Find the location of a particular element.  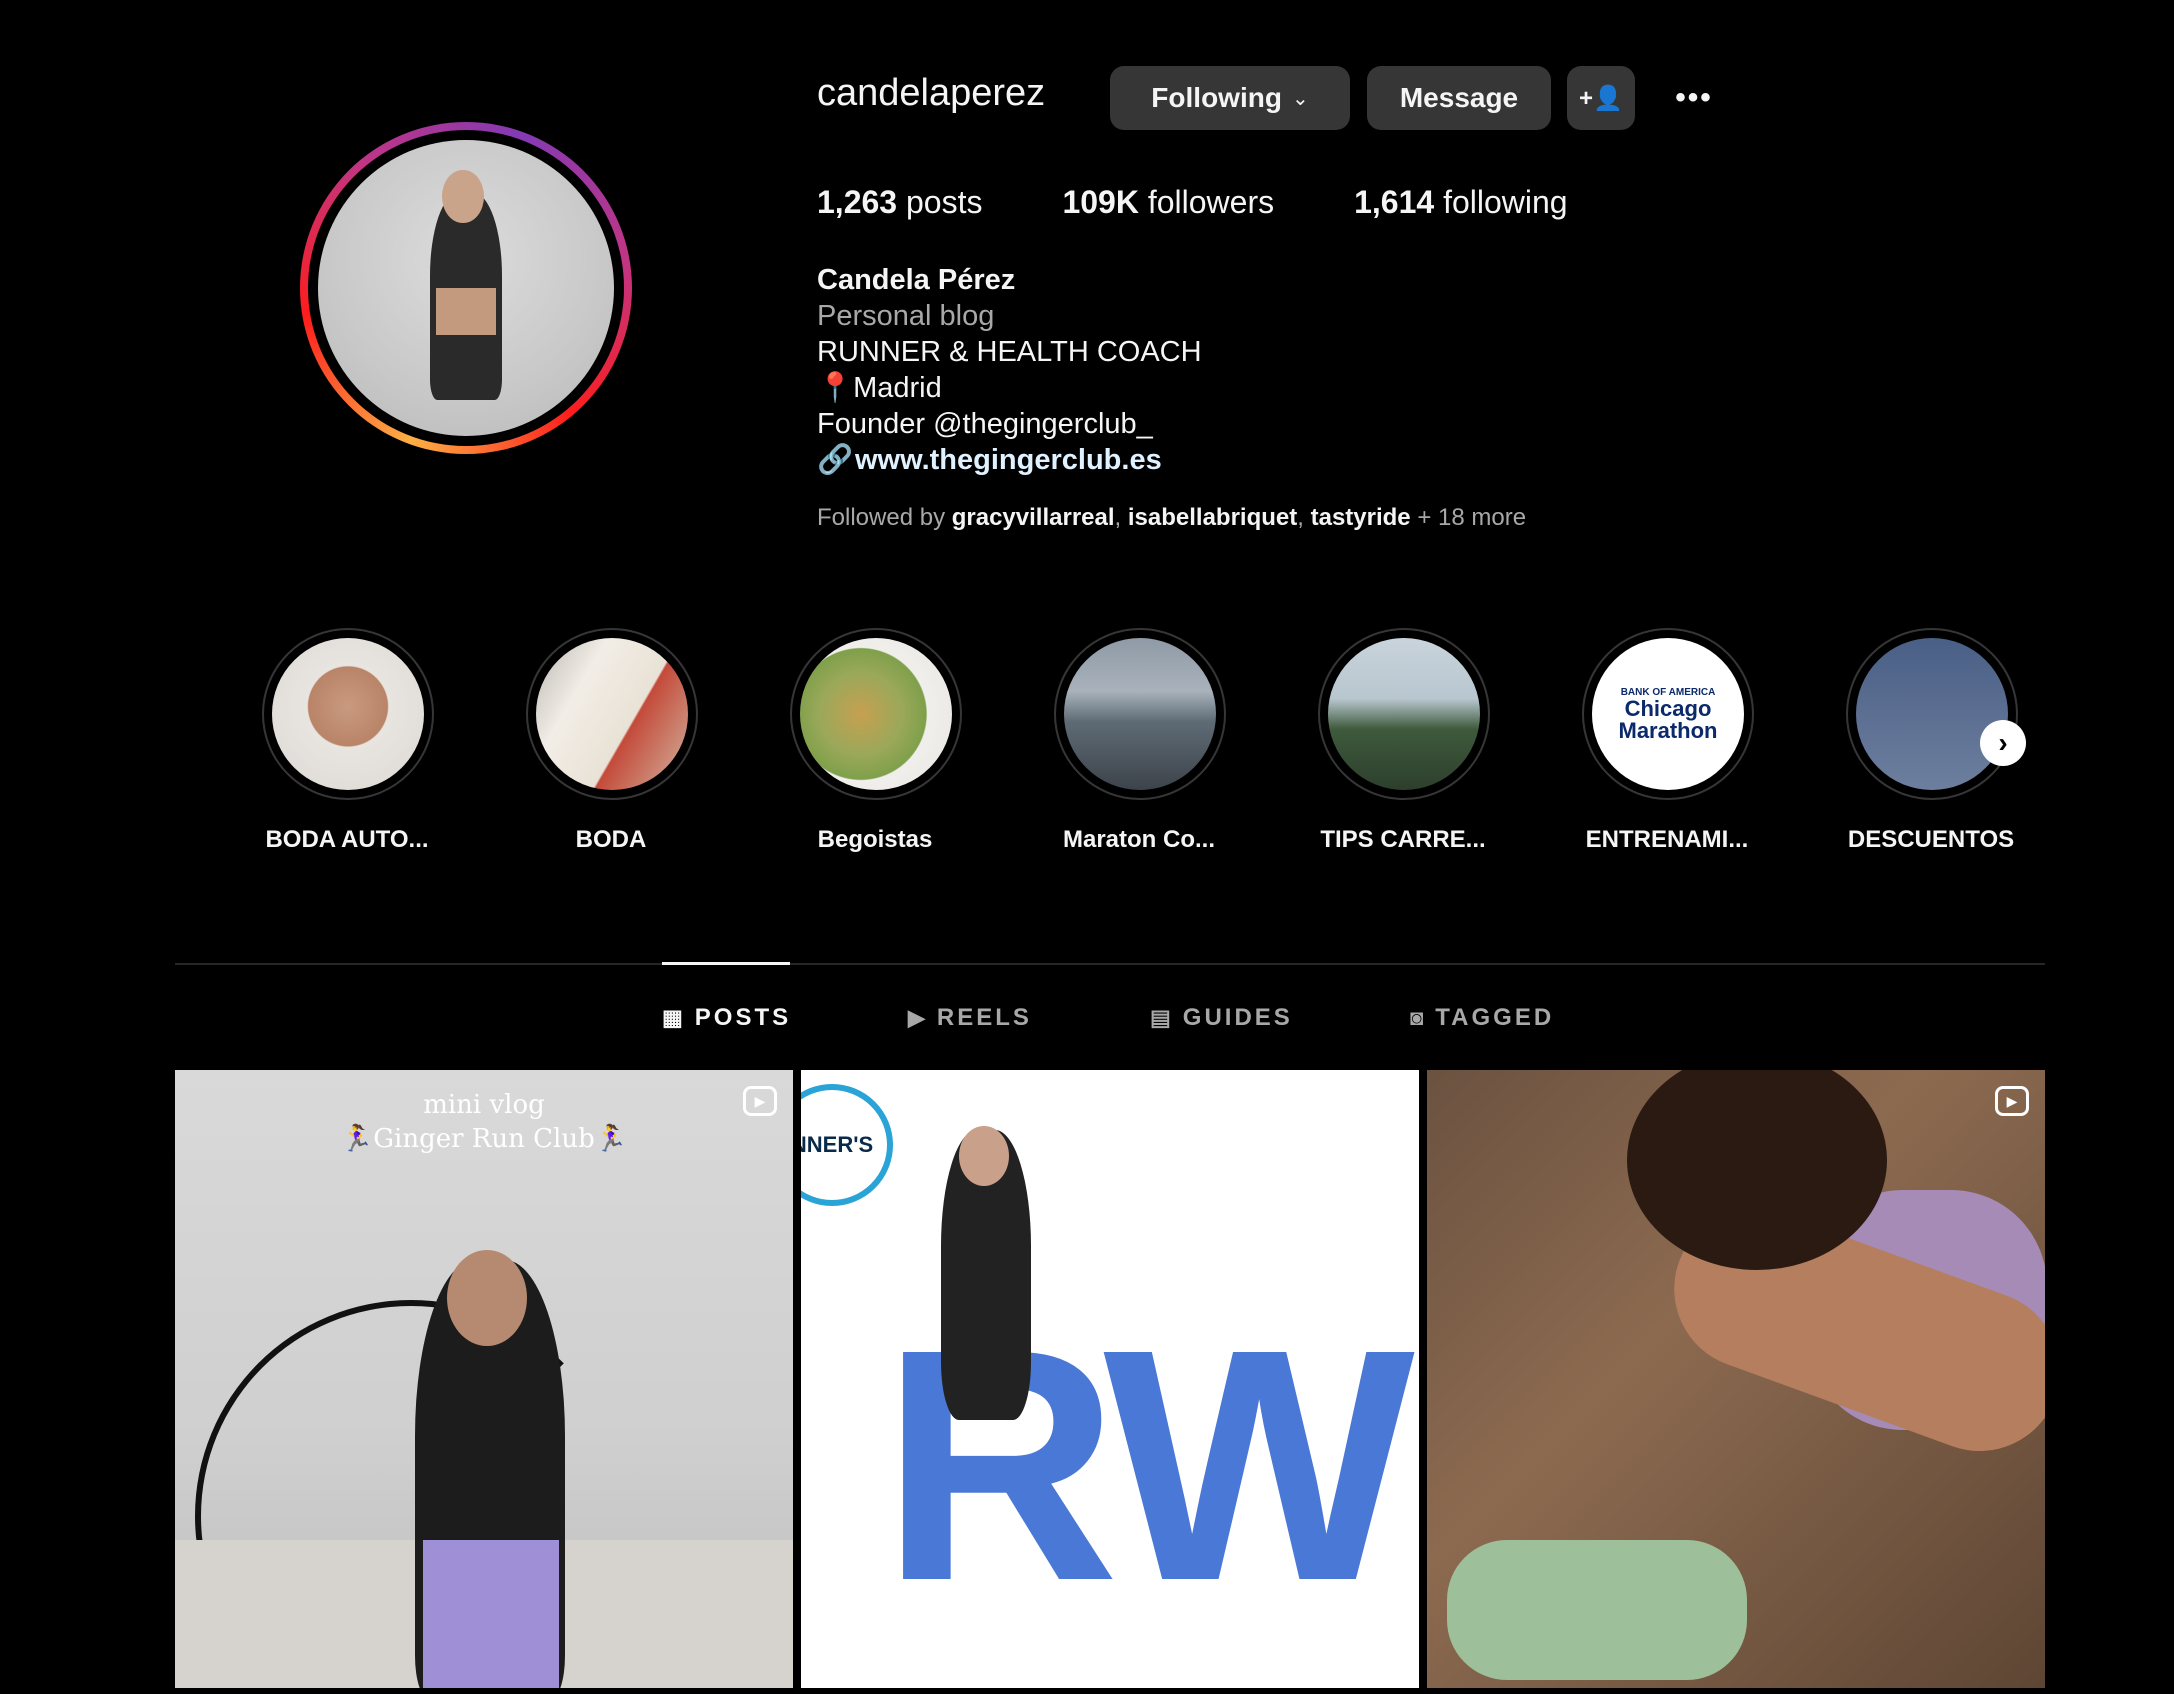

highlight-label: Begoistas is located at coordinates (875, 839).